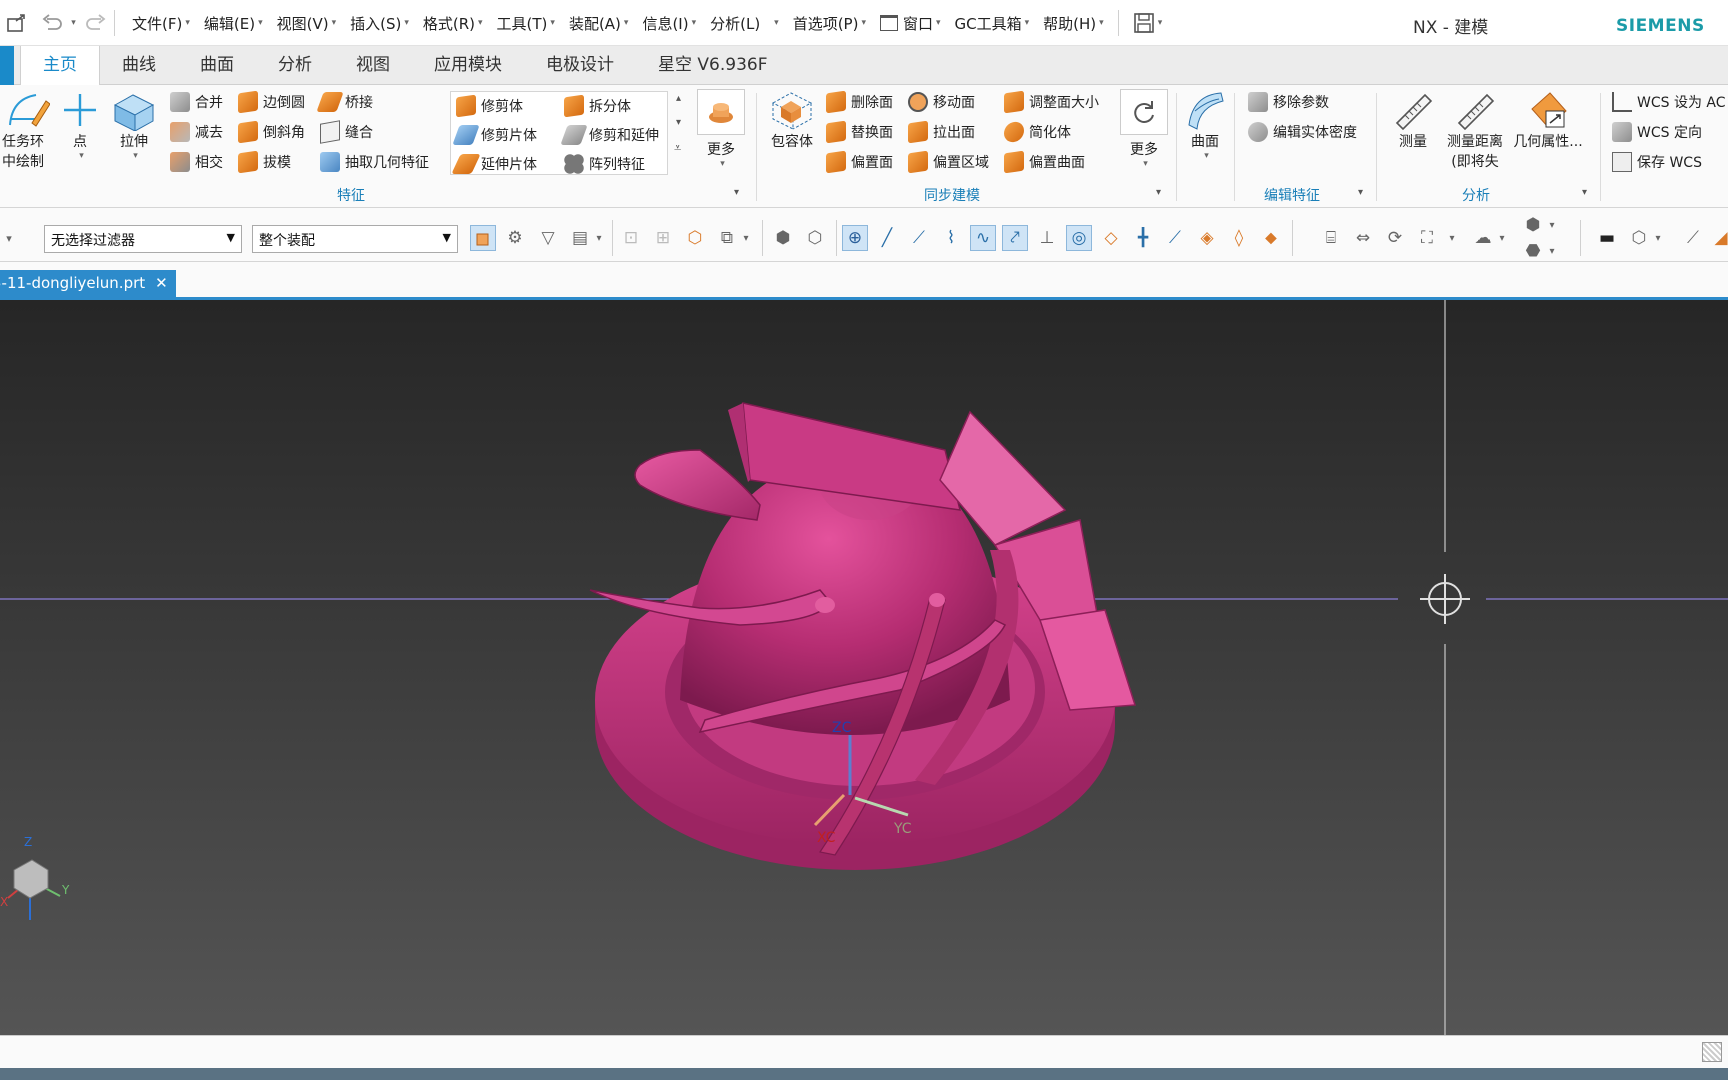  Describe the element at coordinates (669, 23) in the screenshot. I see `menu-info: 信息(I) ▾` at that location.